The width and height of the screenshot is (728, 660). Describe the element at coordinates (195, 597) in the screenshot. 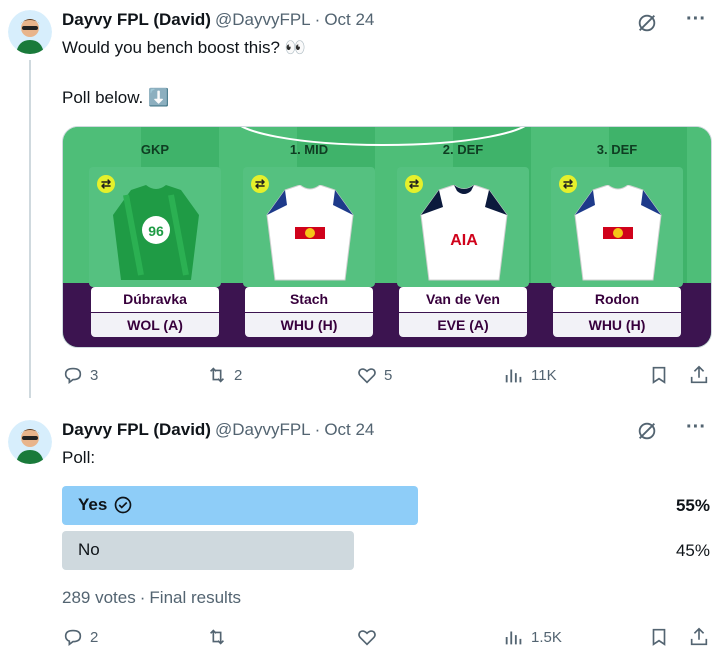

I see `poll-status: Final results` at that location.